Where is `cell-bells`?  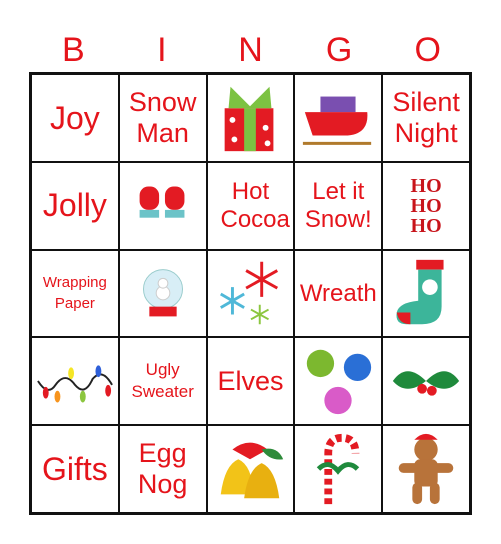
cell-bells is located at coordinates (250, 469).